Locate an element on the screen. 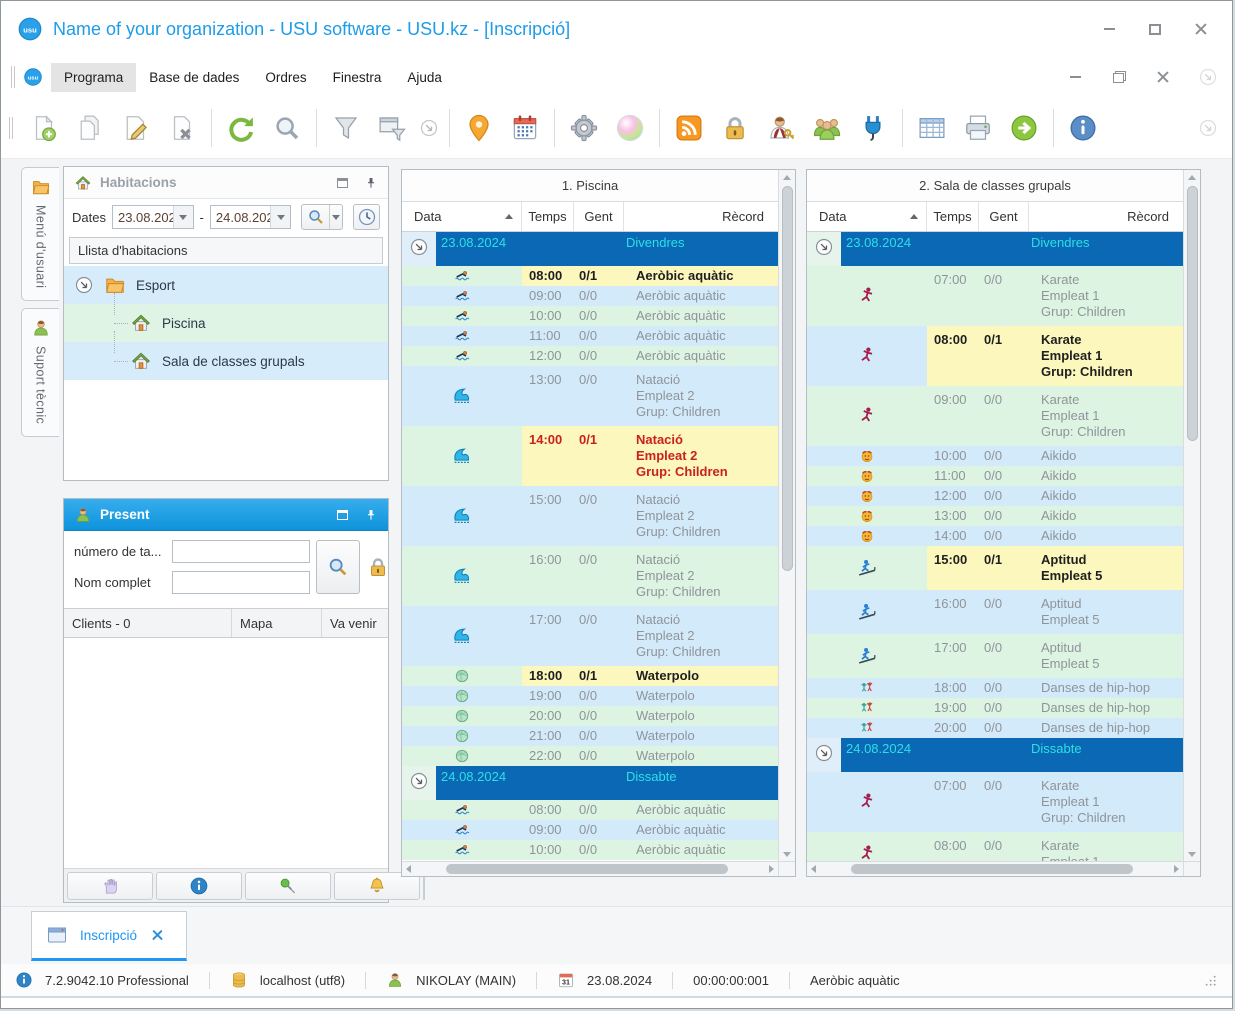 This screenshot has height=1011, width=1235. schedule-row: 16:00 0/0 Natació Empleat 2 Grup: Children is located at coordinates (590, 576).